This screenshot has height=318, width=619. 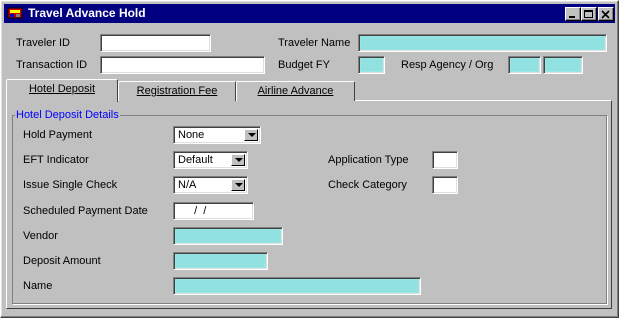 What do you see at coordinates (177, 91) in the screenshot?
I see `tab-registration-fee: Registration Fee` at bounding box center [177, 91].